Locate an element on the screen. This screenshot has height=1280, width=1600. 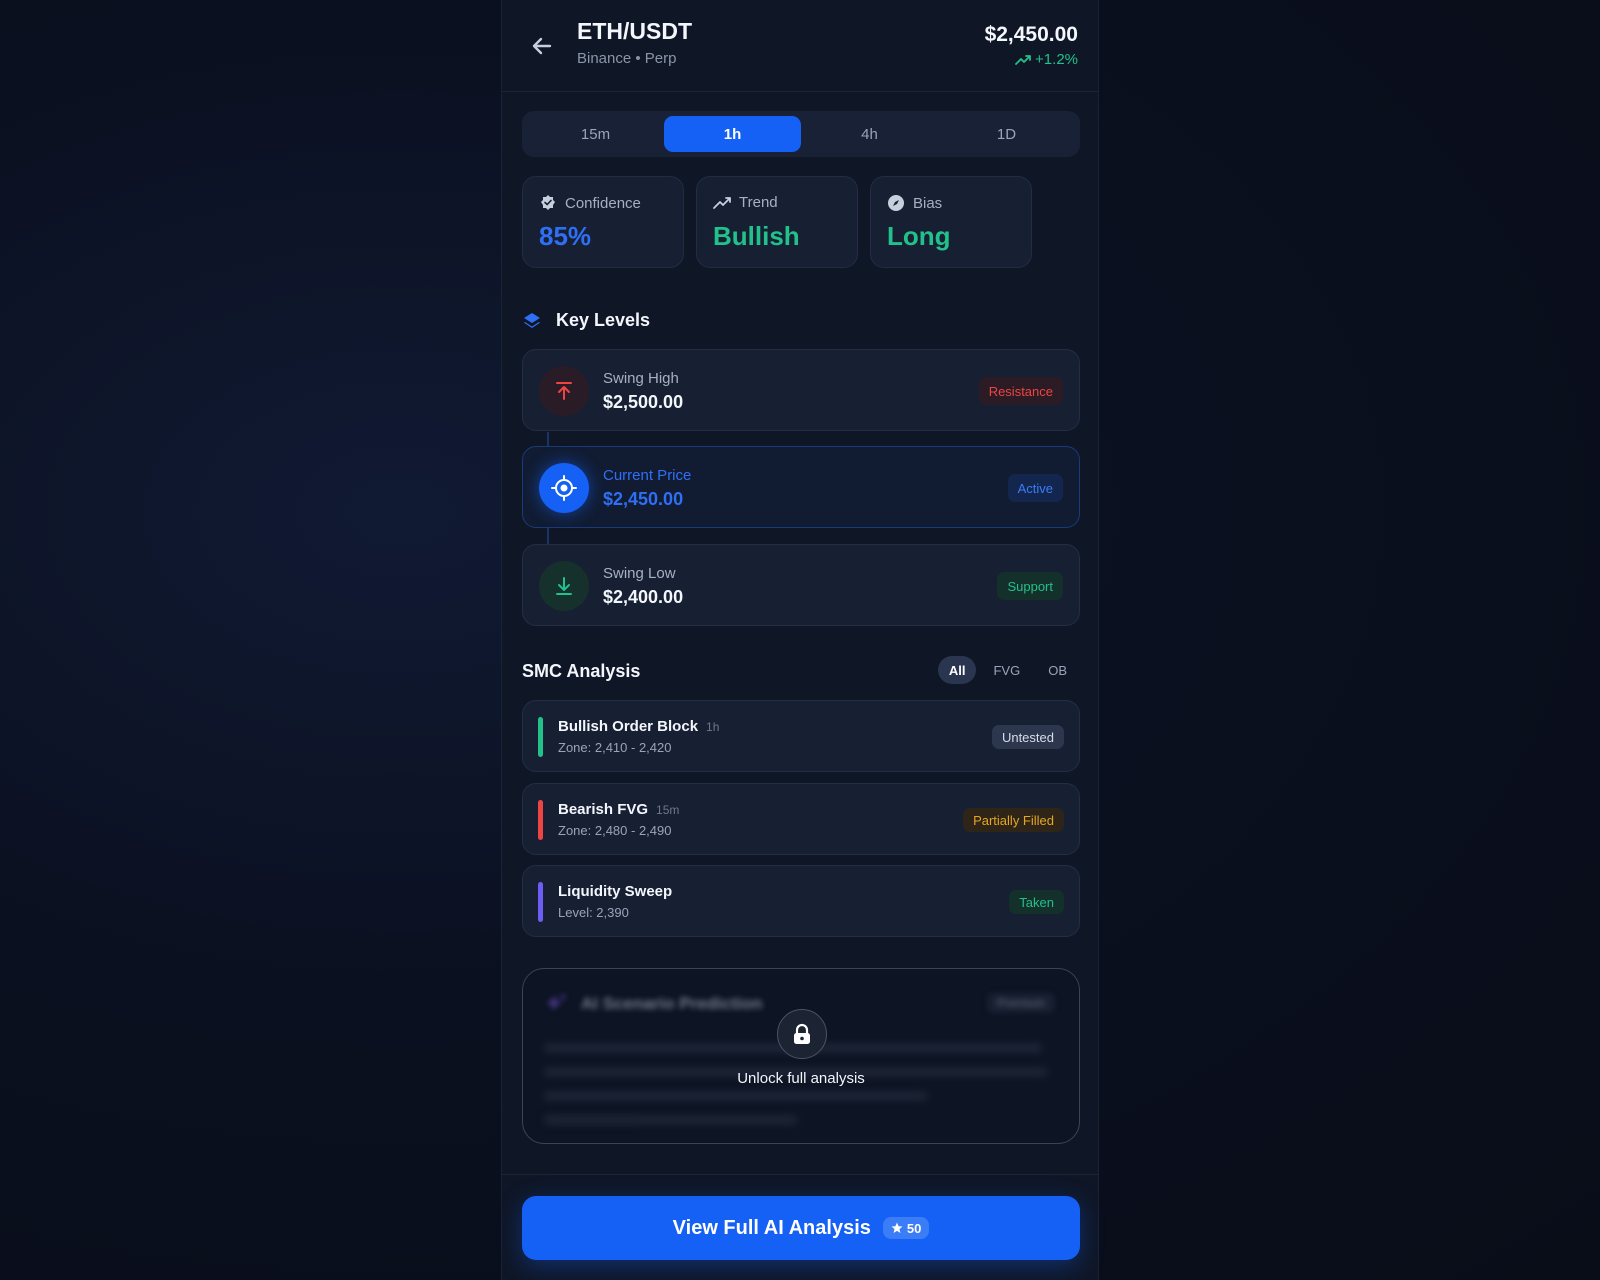
layers-icon is located at coordinates (532, 320).